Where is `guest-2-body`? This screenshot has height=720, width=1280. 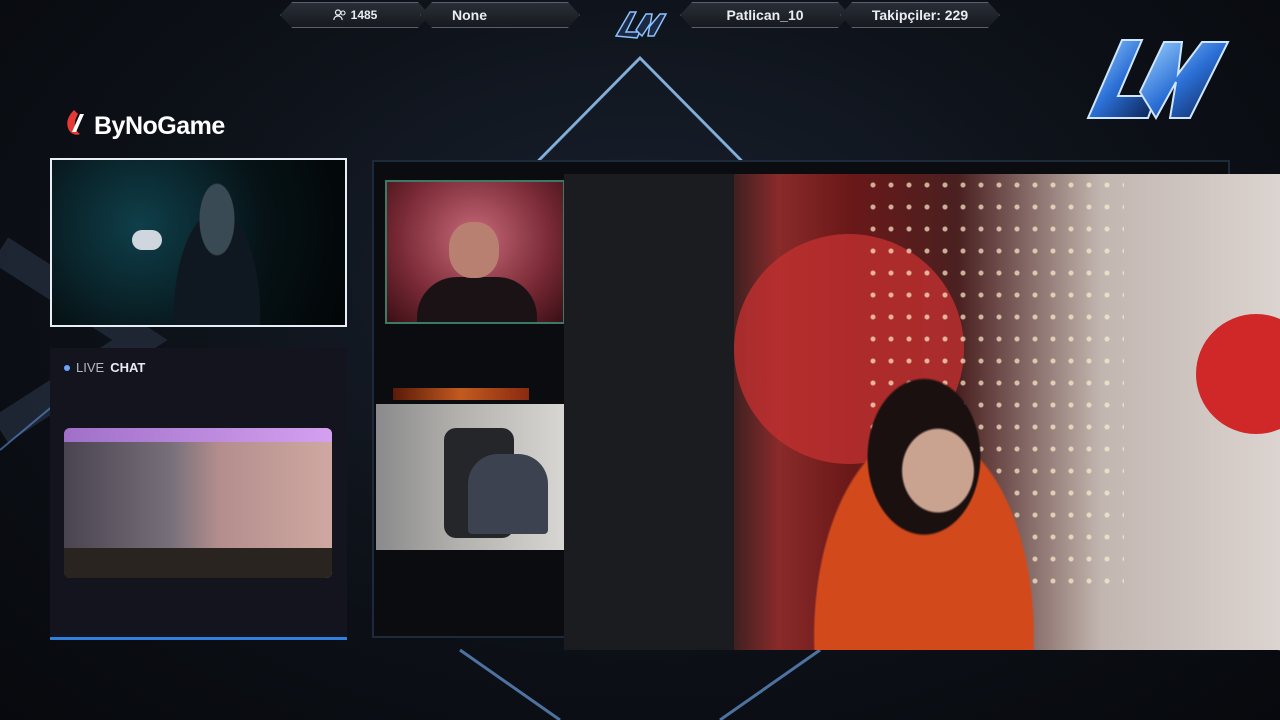
guest-2-body is located at coordinates (508, 494).